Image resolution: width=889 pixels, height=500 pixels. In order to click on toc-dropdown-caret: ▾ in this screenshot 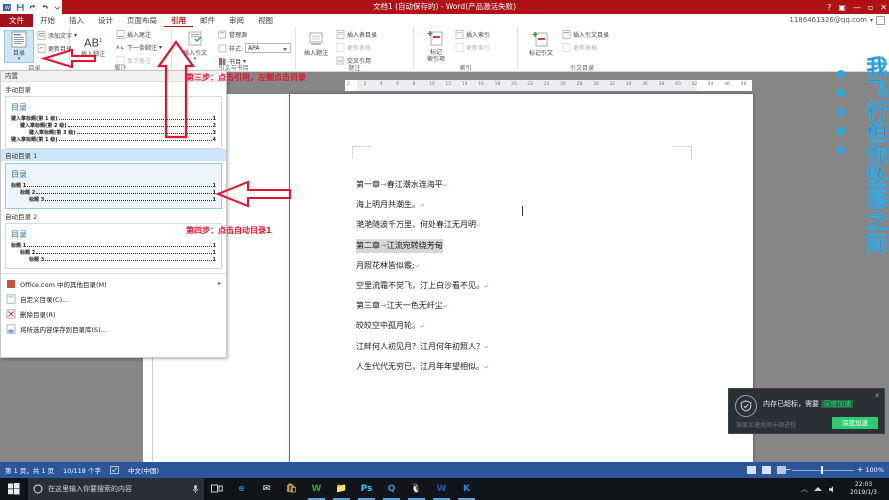, I will do `click(19, 59)`.